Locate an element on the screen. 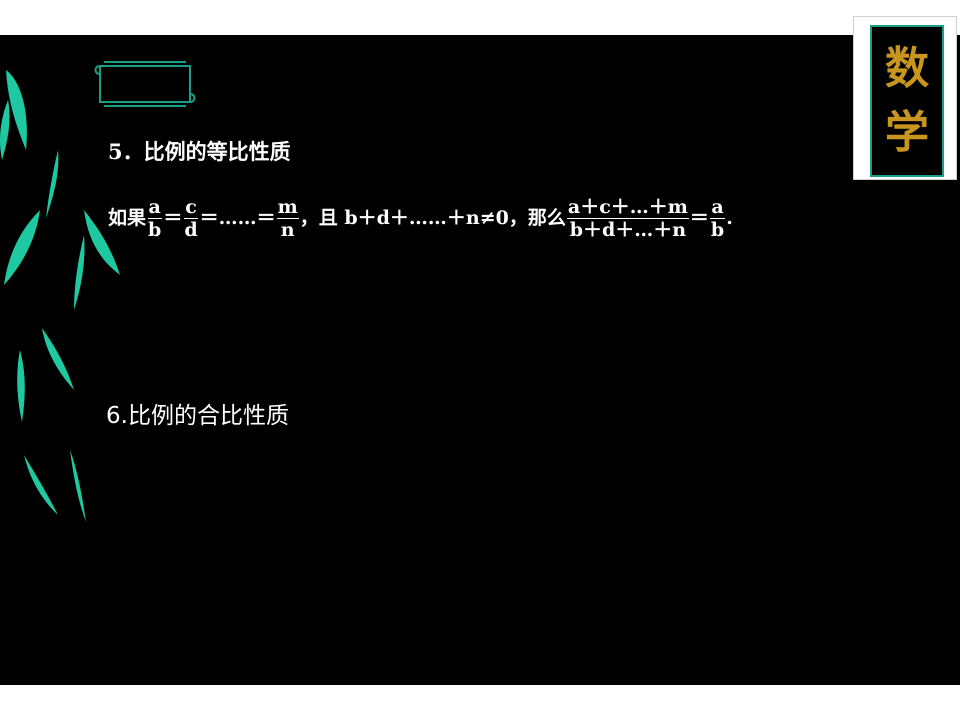  fraction-numerator: c is located at coordinates (191, 207).